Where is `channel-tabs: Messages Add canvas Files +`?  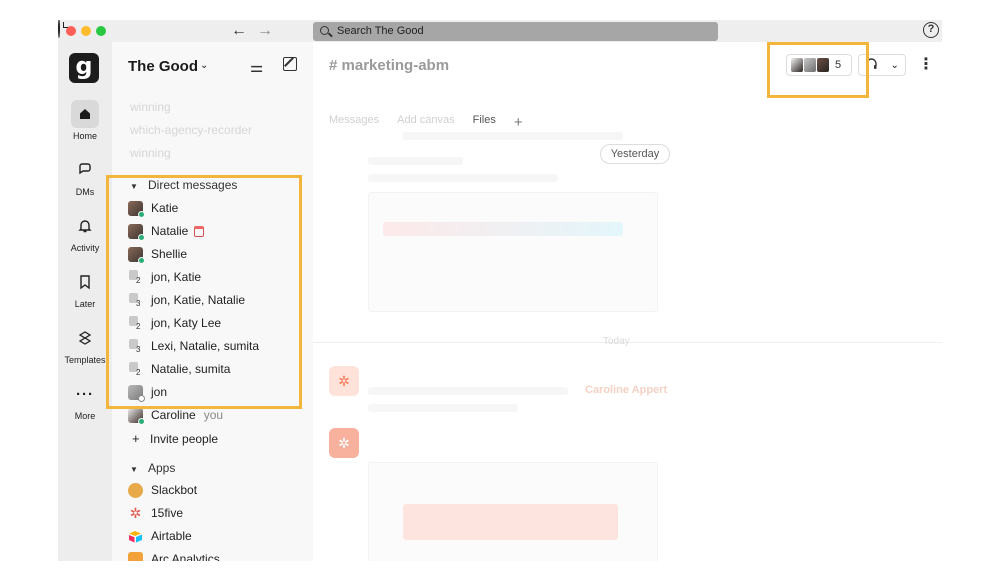
channel-tabs: Messages Add canvas Files + is located at coordinates (426, 122).